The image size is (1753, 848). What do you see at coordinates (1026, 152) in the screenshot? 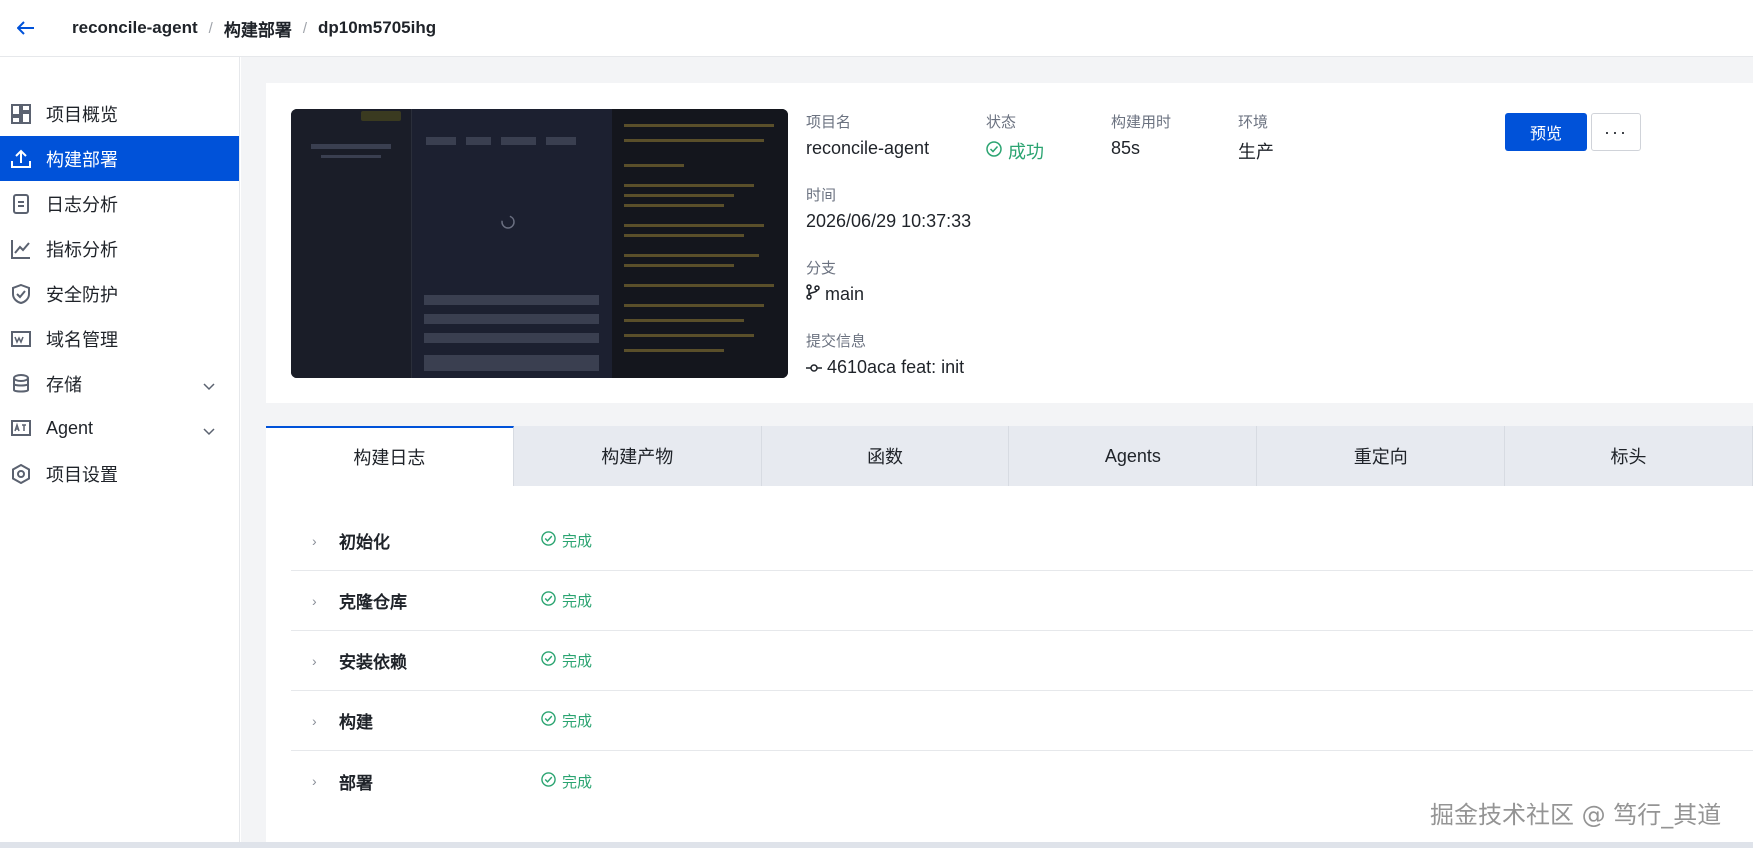
I see `status-value: 成功` at bounding box center [1026, 152].